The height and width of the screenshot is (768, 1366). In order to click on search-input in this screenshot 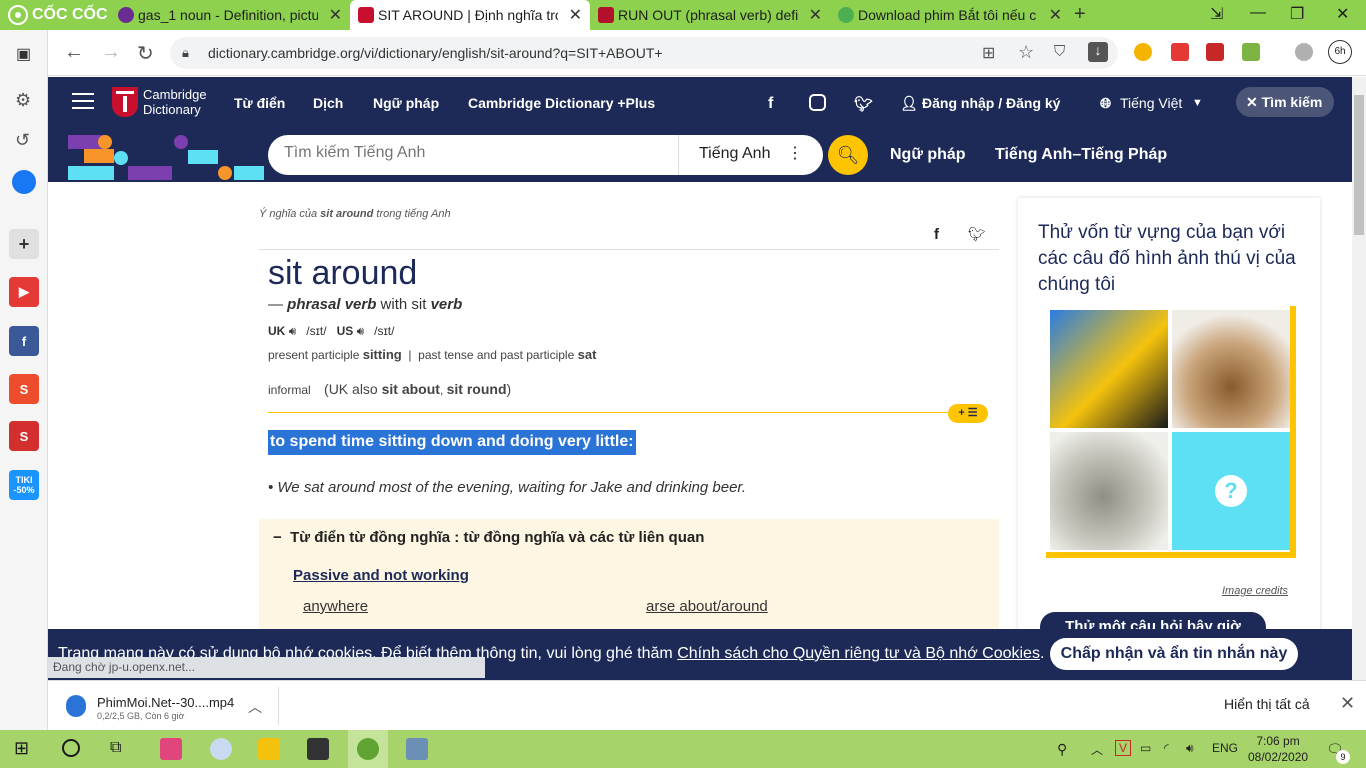, I will do `click(469, 153)`.